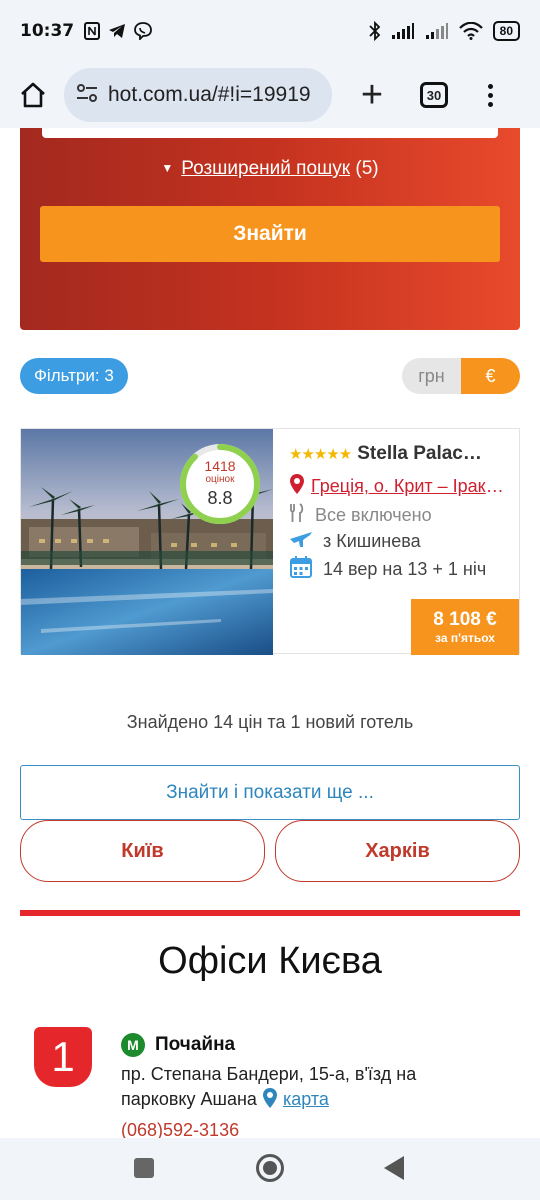  Describe the element at coordinates (373, 515) in the screenshot. I see `hotel-meal: Все включено` at that location.